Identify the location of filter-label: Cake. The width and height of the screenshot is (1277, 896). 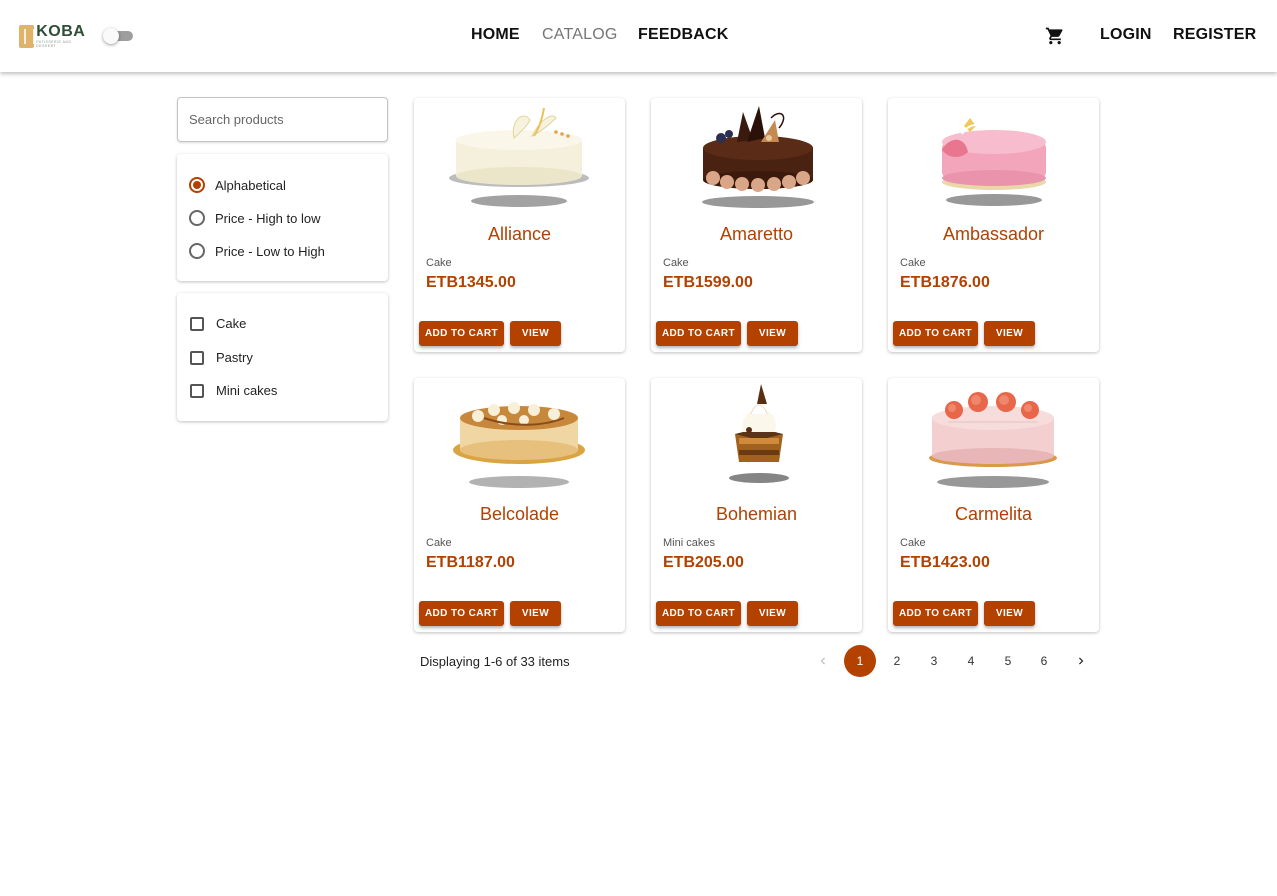
(231, 323).